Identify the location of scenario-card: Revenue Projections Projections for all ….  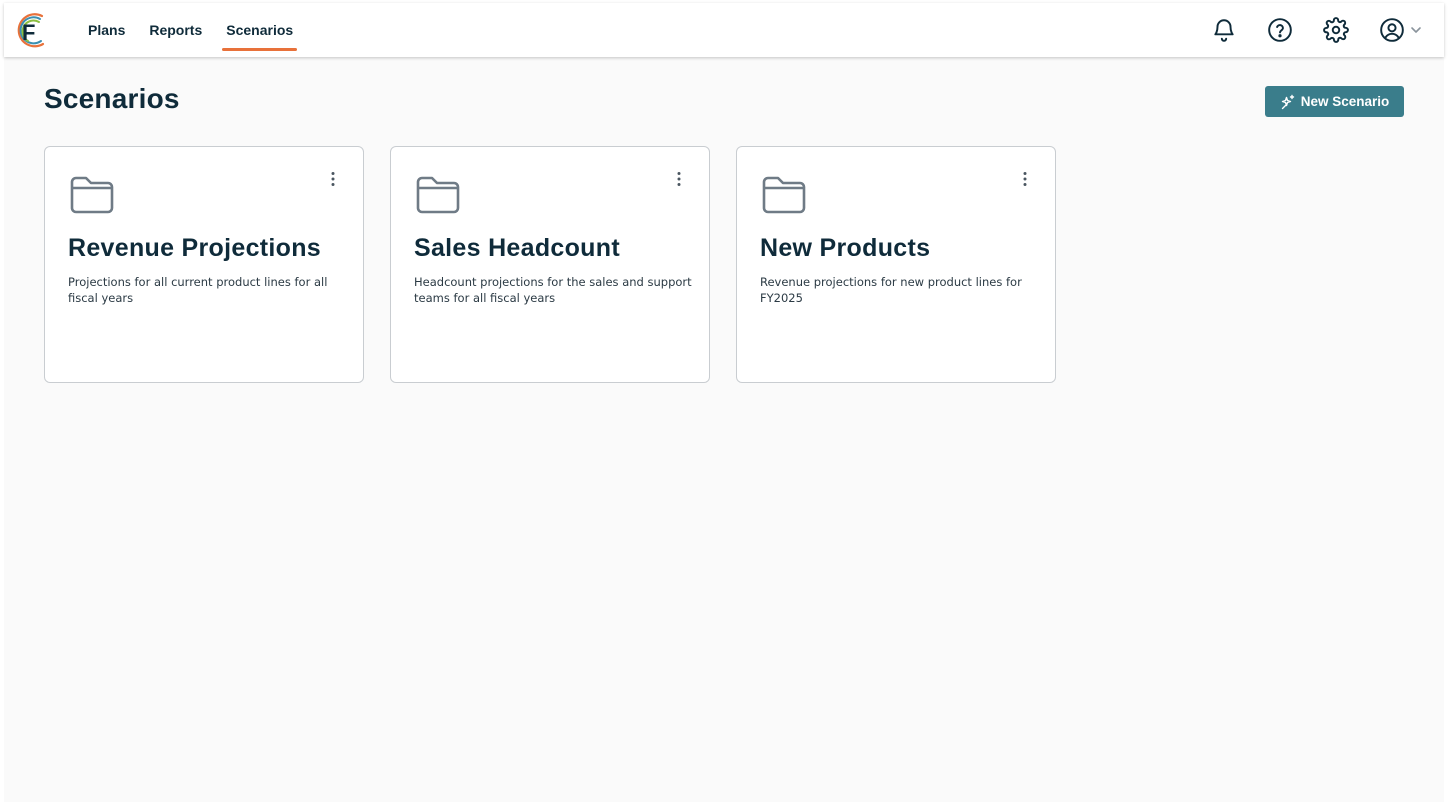
(204, 264).